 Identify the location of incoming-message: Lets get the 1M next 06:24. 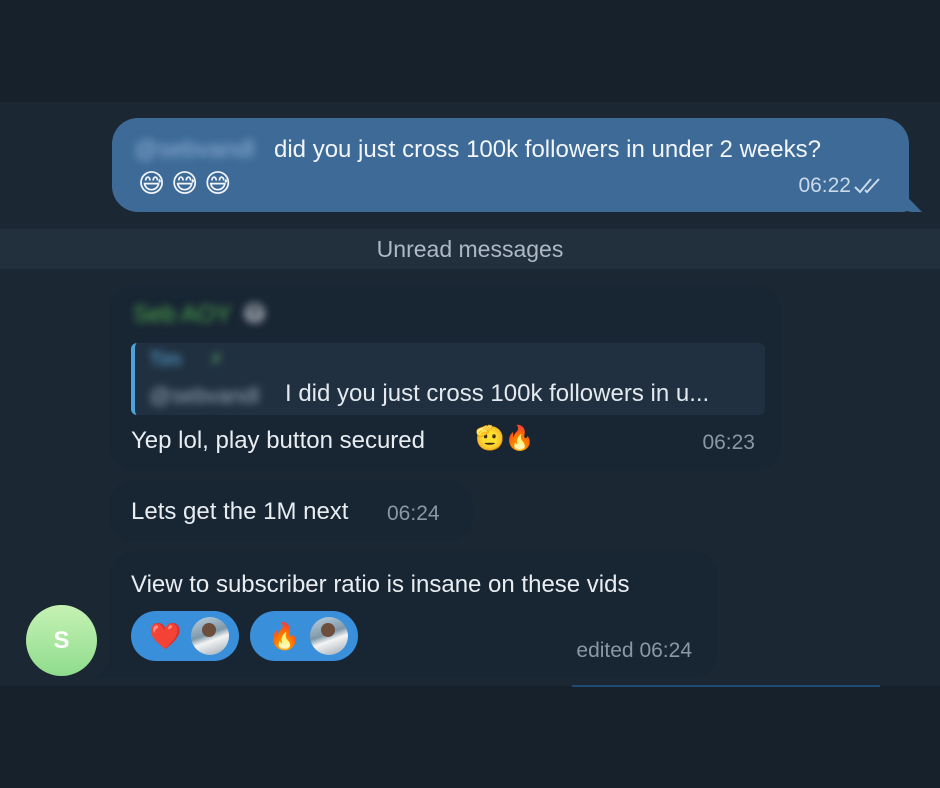
(291, 511).